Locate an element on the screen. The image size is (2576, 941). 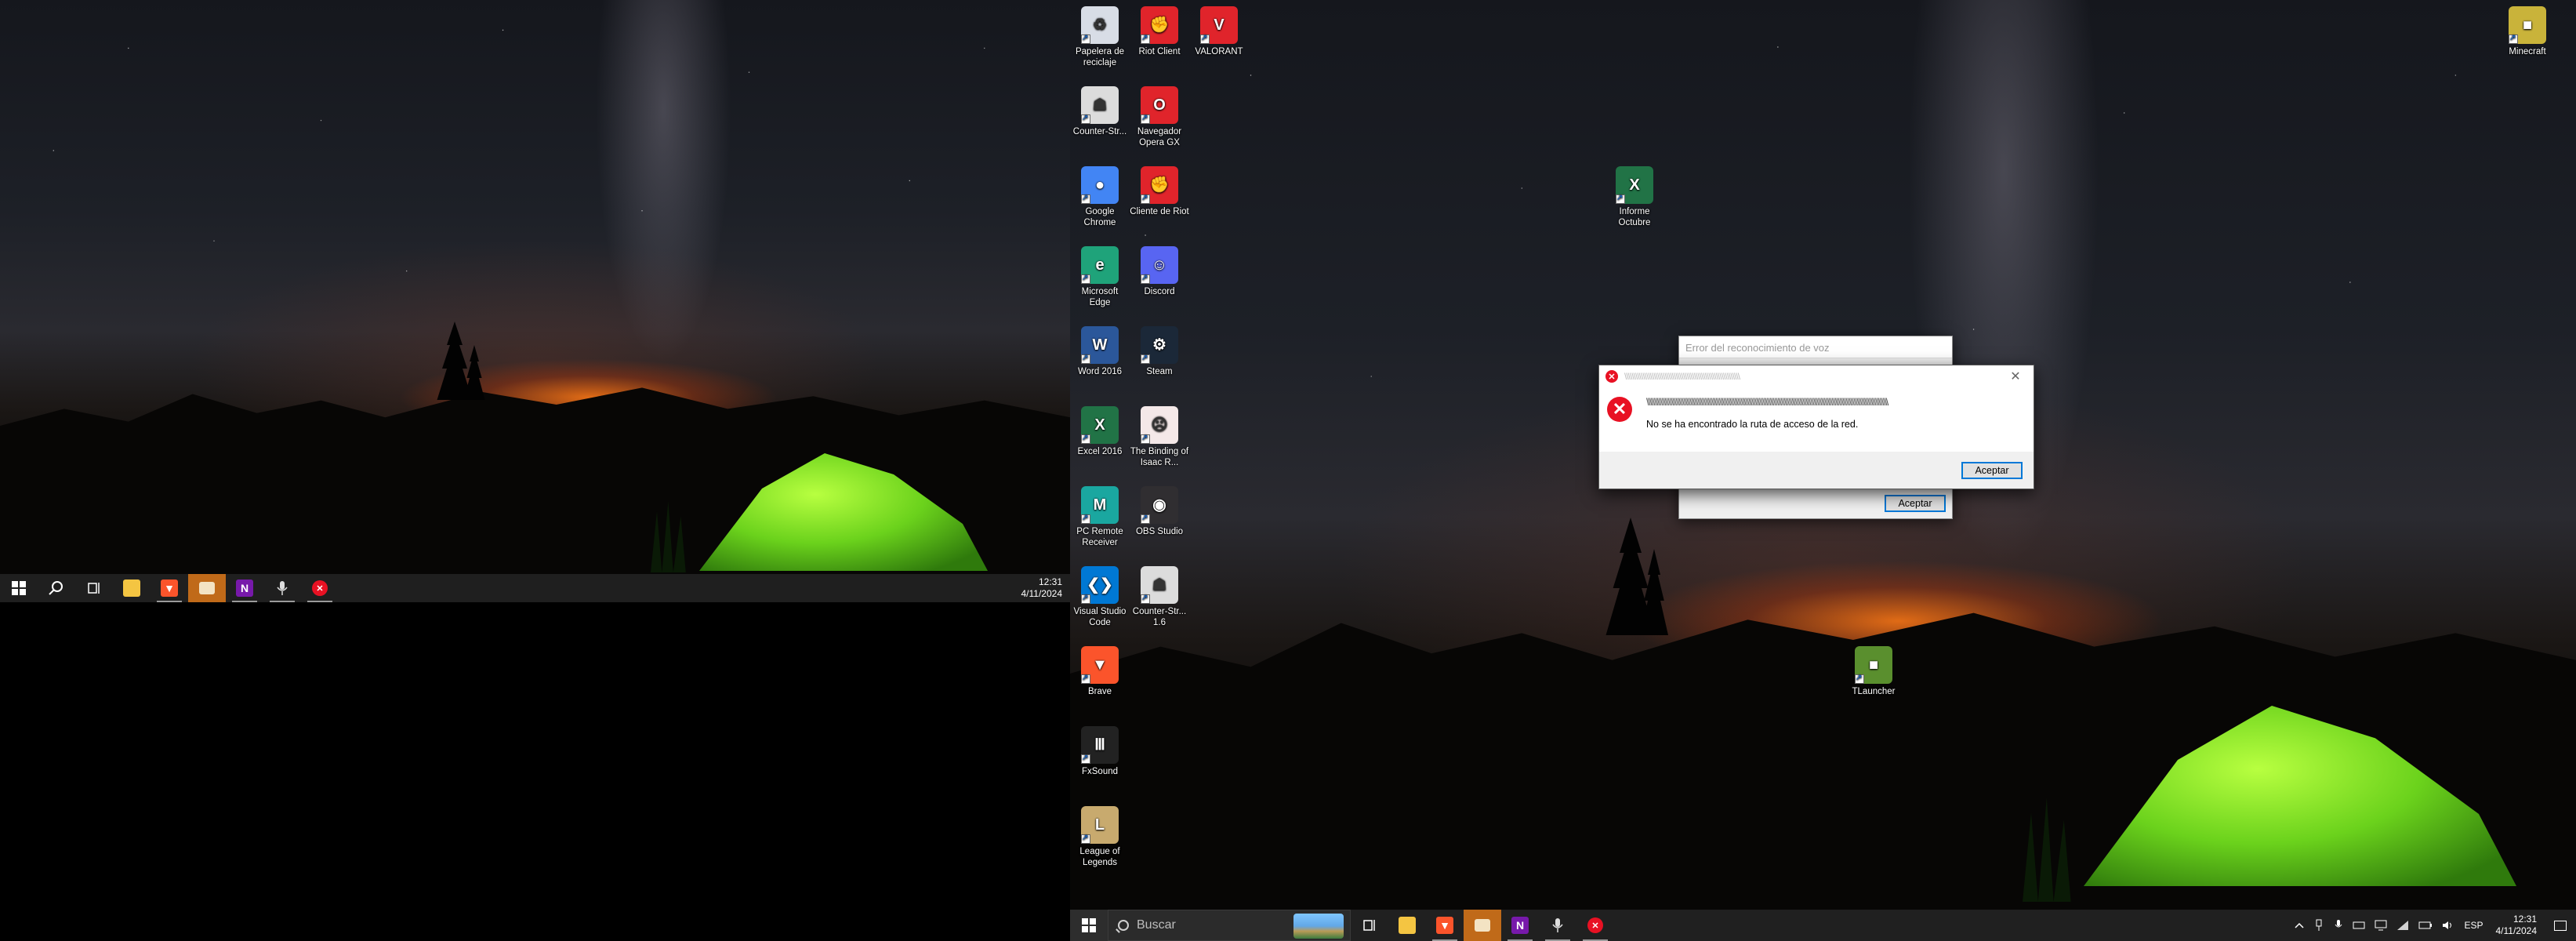
show-hidden-icons is located at coordinates (2300, 925).